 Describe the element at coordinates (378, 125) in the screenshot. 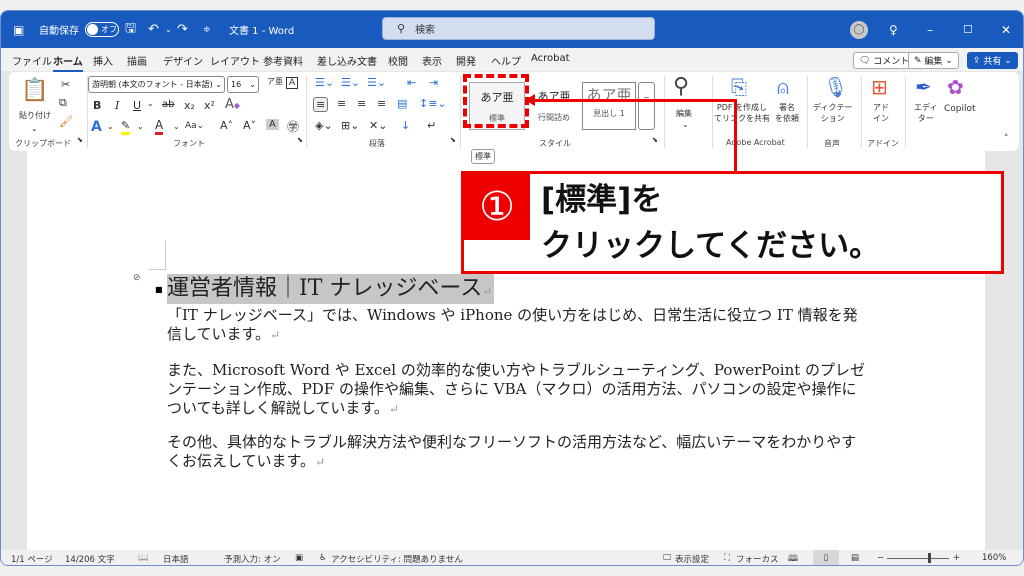

I see `asian-layout-icon: ✕⌄` at that location.